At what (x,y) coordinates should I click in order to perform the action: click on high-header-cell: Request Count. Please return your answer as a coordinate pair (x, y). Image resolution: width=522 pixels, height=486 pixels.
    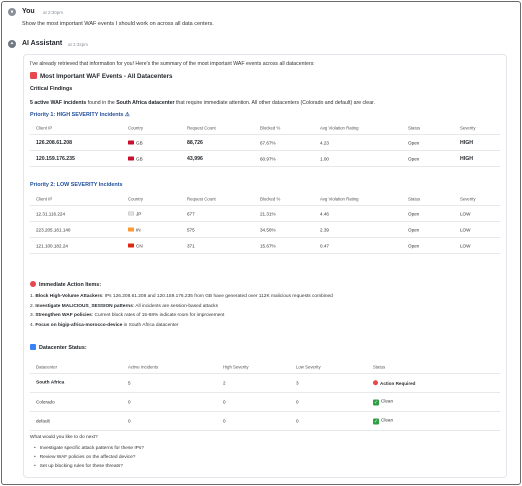
    Looking at the image, I should click on (201, 127).